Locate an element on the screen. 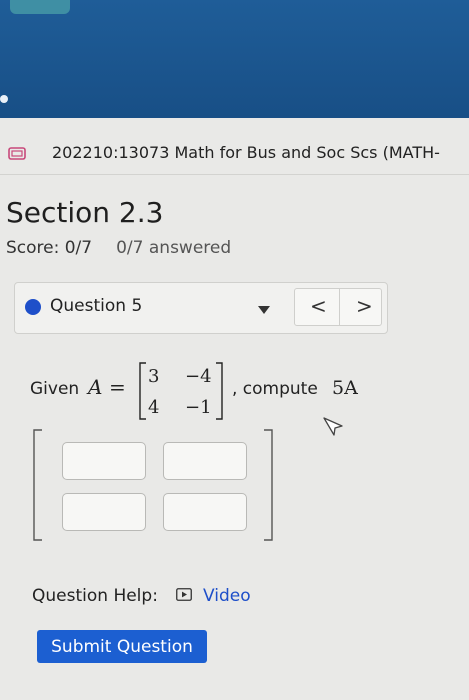 Image resolution: width=469 pixels, height=700 pixels. matrix-cell-r2c1: 4 is located at coordinates (154, 407).